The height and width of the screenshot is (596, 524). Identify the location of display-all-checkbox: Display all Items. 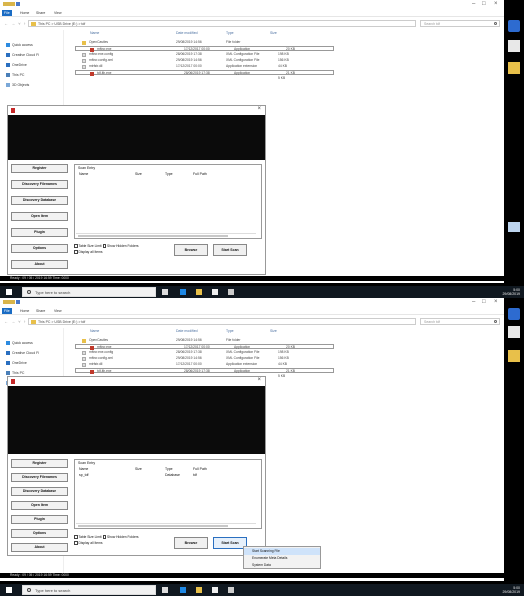
(88, 543).